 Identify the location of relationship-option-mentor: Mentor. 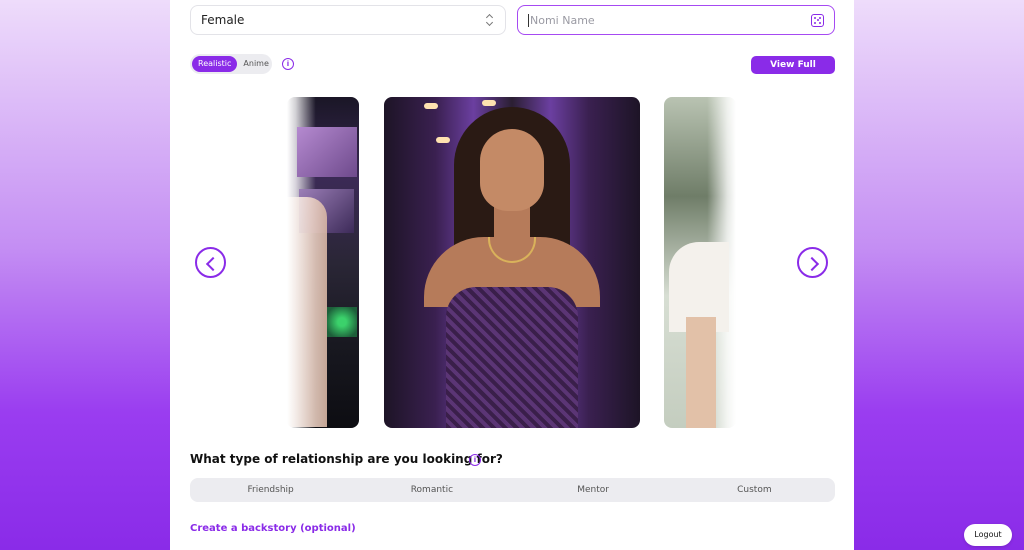
(593, 490).